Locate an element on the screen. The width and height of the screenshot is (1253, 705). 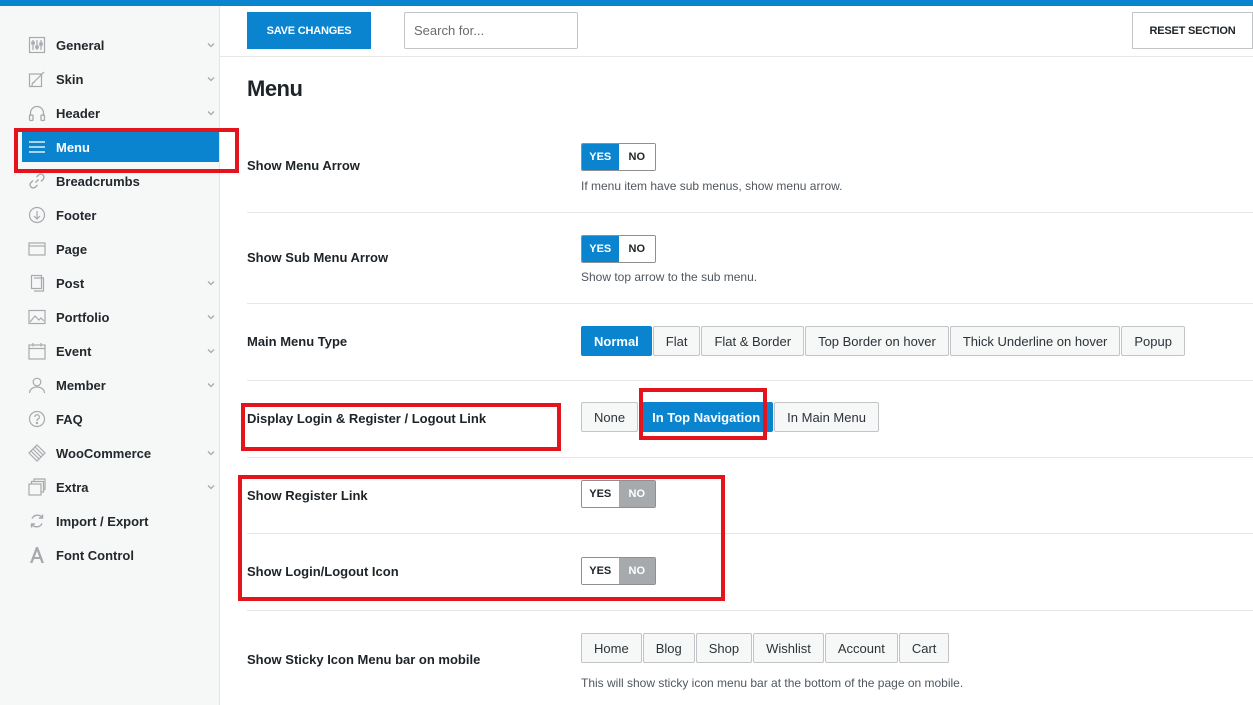
sidebar-item-menu: Menu is located at coordinates (120, 147).